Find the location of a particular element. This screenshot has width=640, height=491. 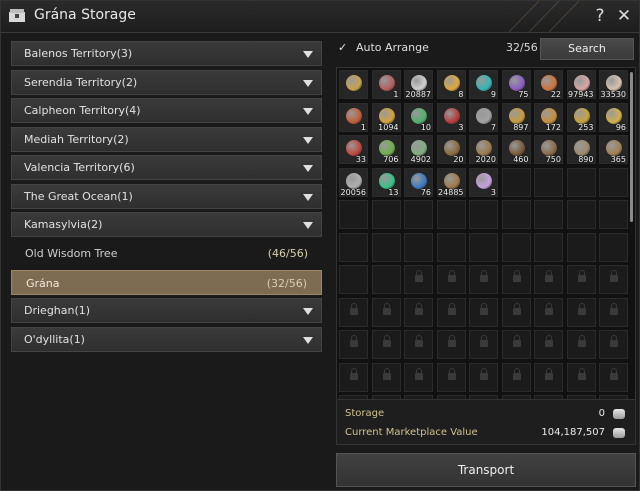

item-slot: 96 is located at coordinates (613, 117).